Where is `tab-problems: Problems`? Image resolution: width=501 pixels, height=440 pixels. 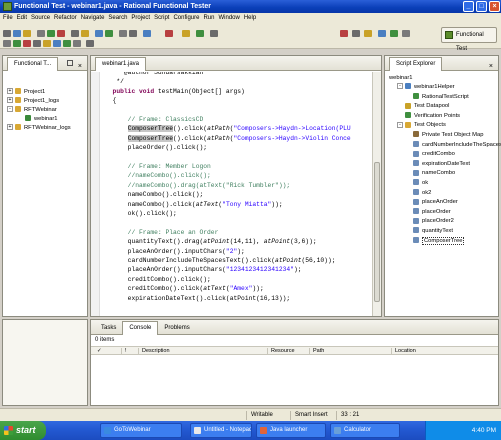 tab-problems: Problems is located at coordinates (176, 329).